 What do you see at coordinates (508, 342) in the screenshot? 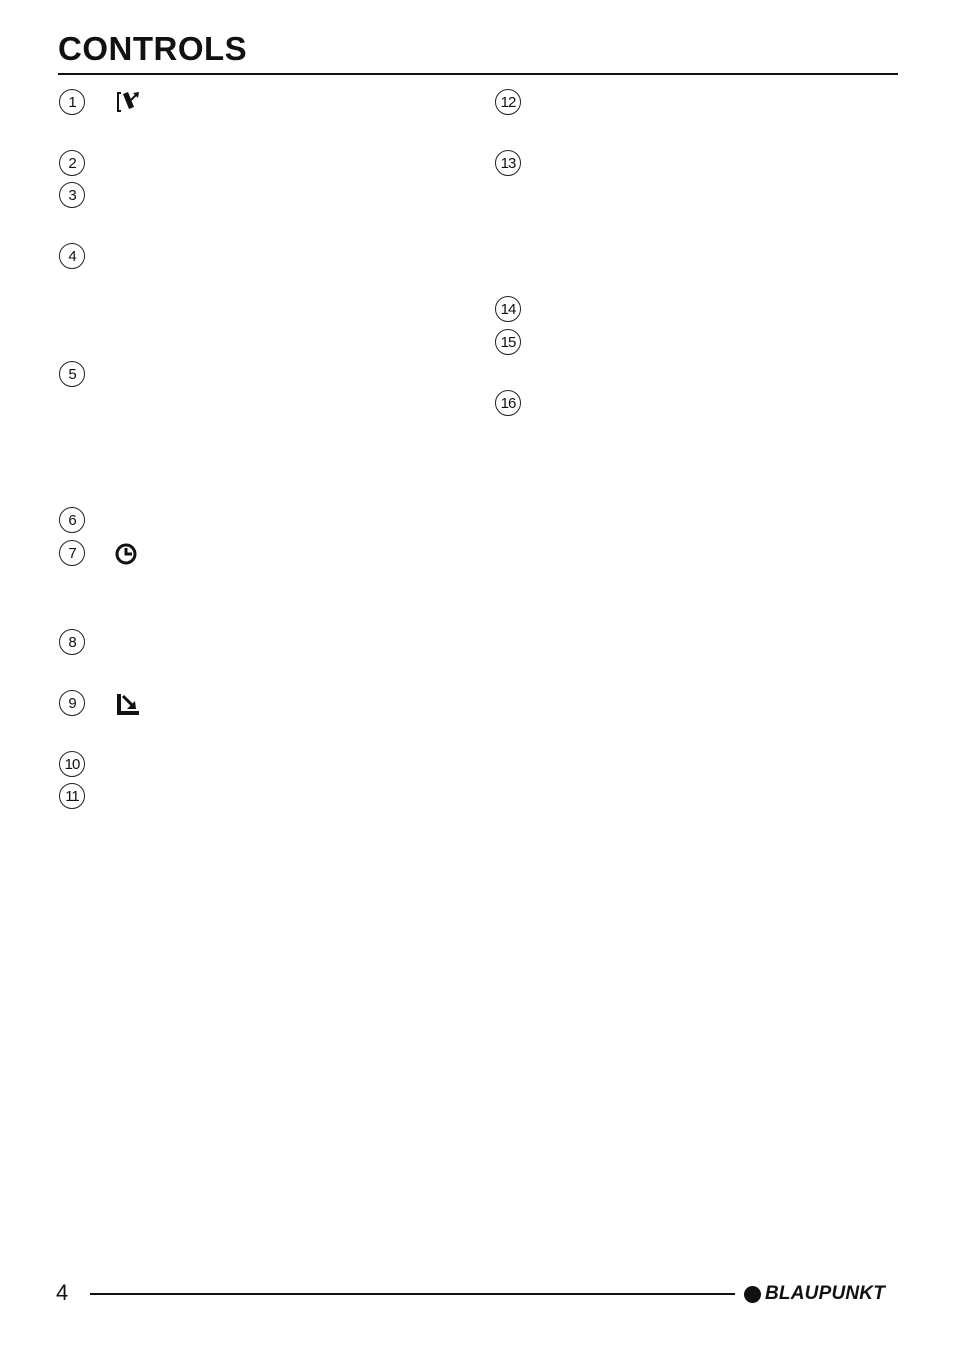
I see `callout-15: 15` at bounding box center [508, 342].